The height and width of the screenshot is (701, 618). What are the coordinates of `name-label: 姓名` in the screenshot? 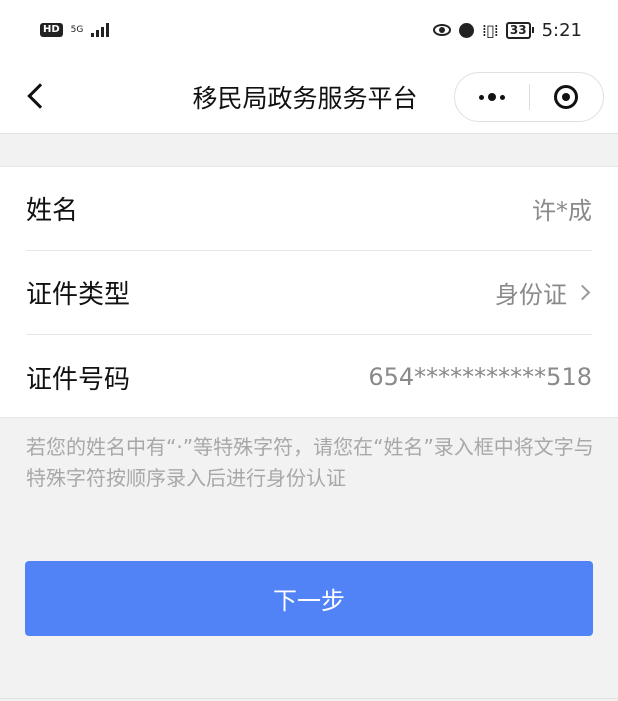 It's located at (52, 211).